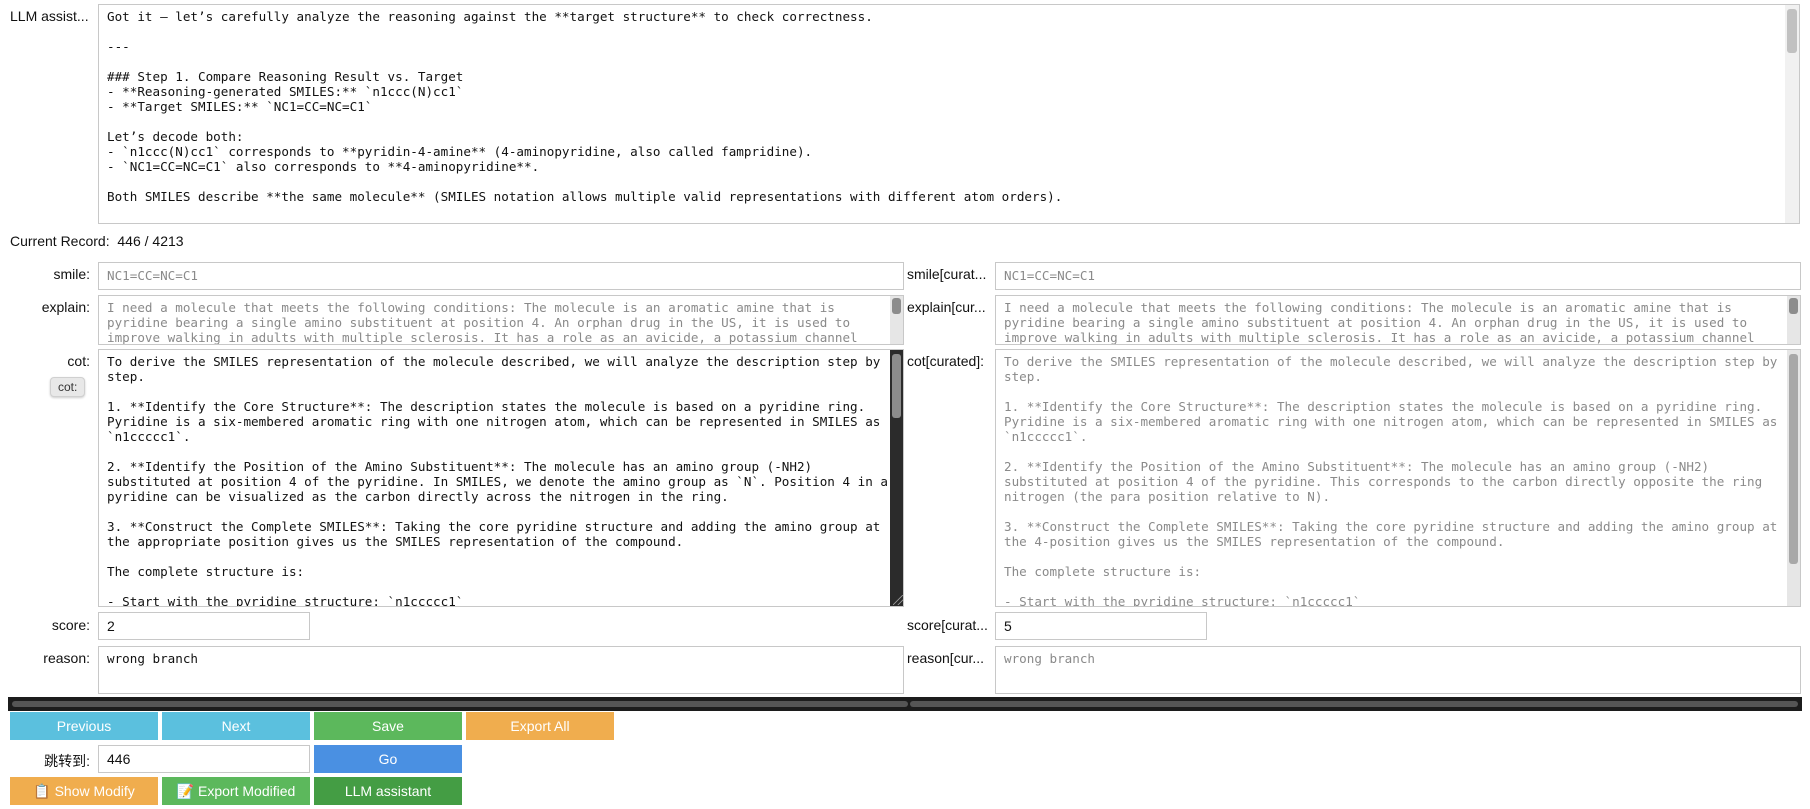  What do you see at coordinates (65, 307) in the screenshot?
I see `explain-label: explain:` at bounding box center [65, 307].